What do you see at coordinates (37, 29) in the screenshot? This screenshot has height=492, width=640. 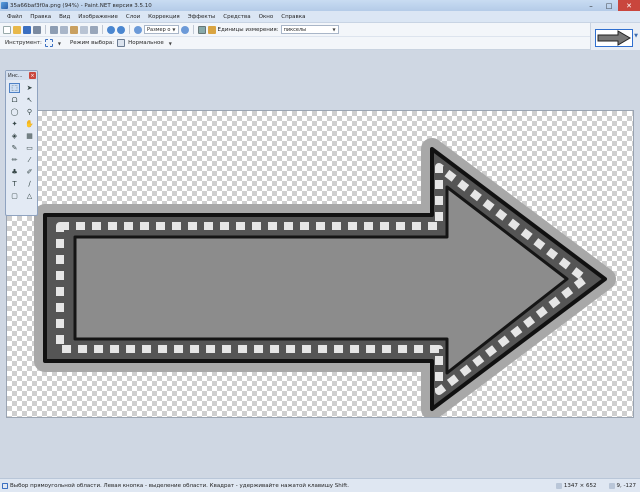 I see `print-icon` at bounding box center [37, 29].